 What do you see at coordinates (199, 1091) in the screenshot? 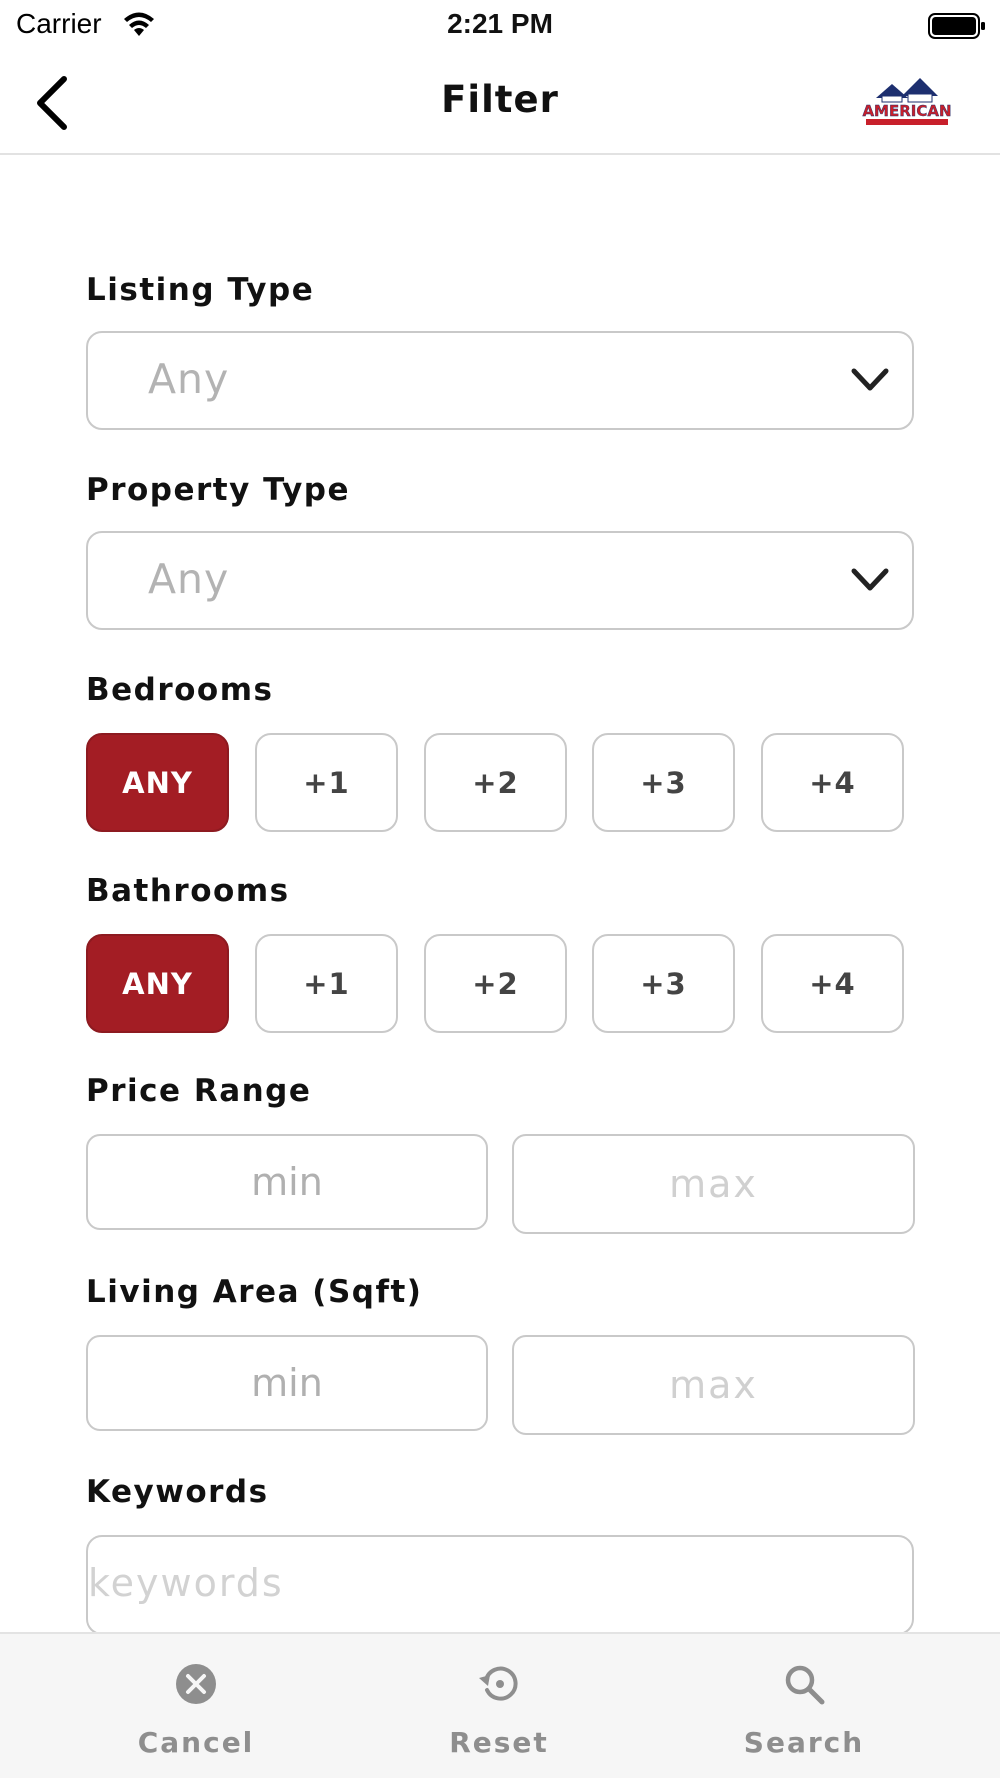
I see `price-range-label: Price Range` at bounding box center [199, 1091].